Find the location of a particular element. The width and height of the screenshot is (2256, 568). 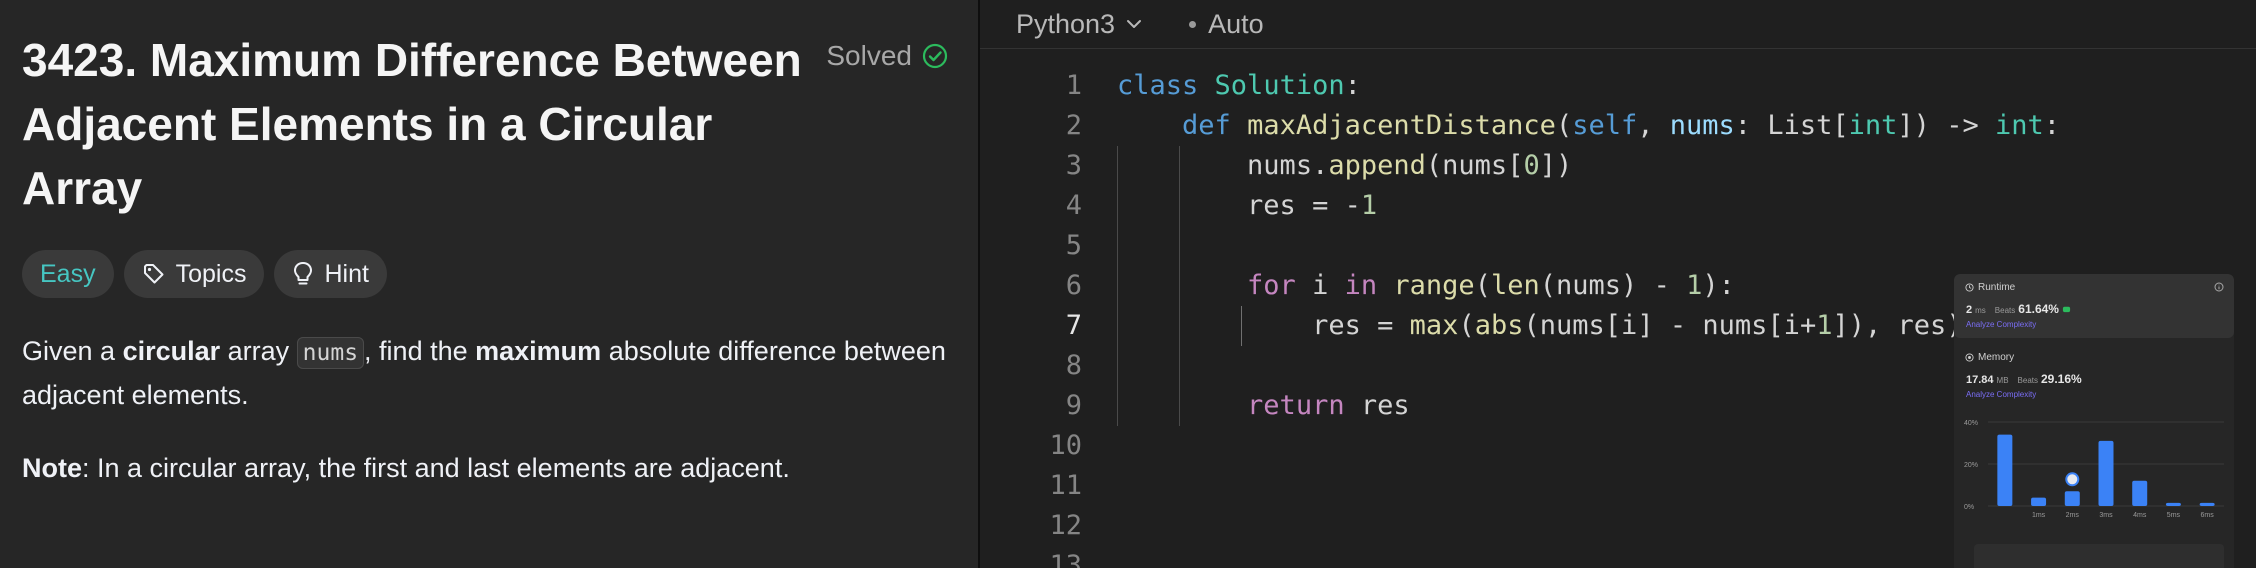

auto-mode: Auto is located at coordinates (1226, 24).